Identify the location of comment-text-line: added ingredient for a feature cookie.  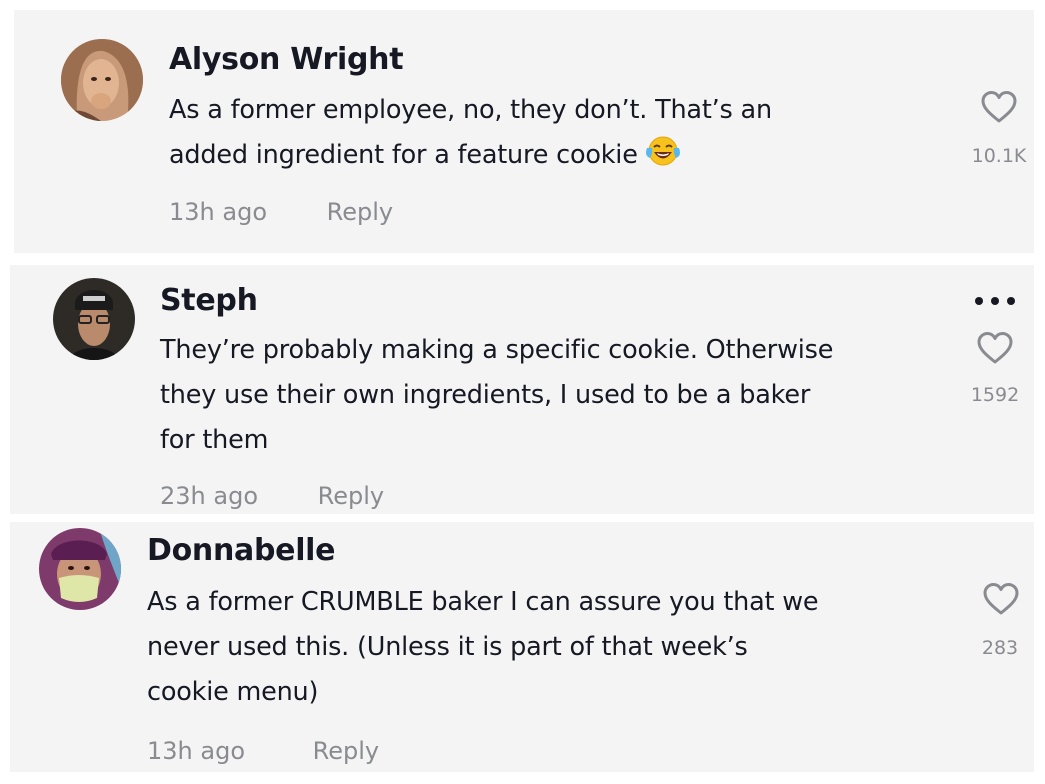
(470, 157).